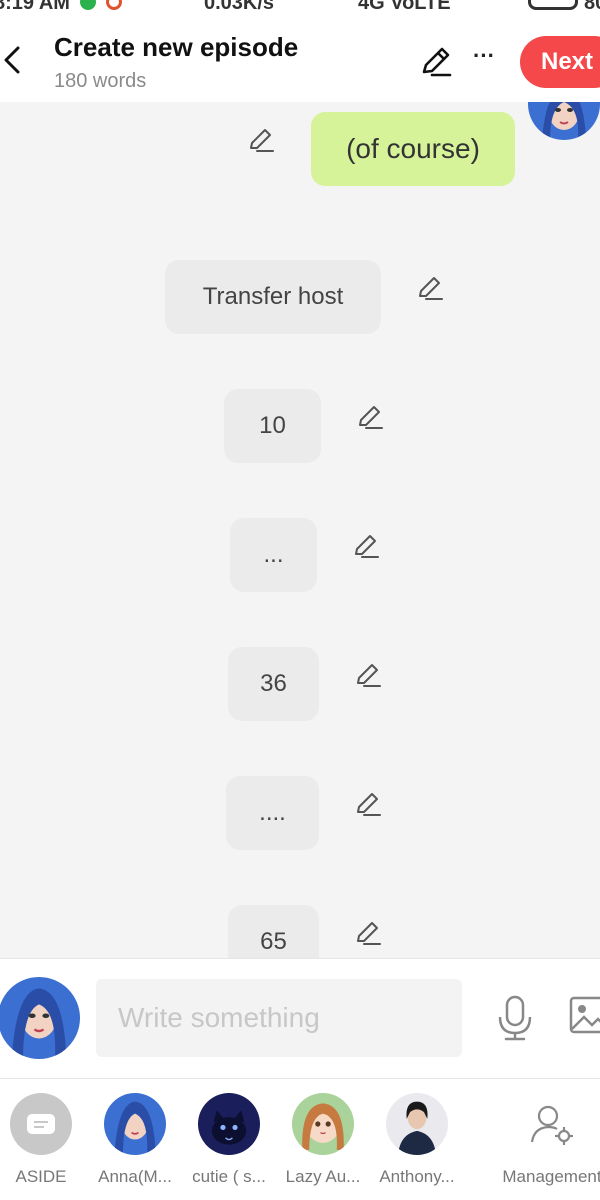 Image resolution: width=600 pixels, height=1200 pixels. I want to click on network-speed: 0.03K/s, so click(239, 7).